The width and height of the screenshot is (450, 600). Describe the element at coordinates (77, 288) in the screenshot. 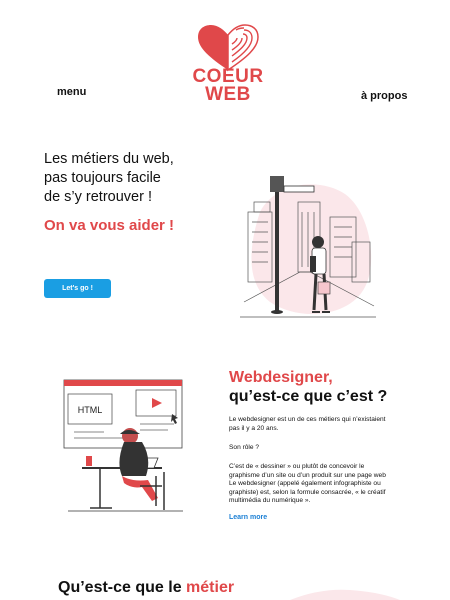

I see `lets-go-button: Let's go !` at that location.